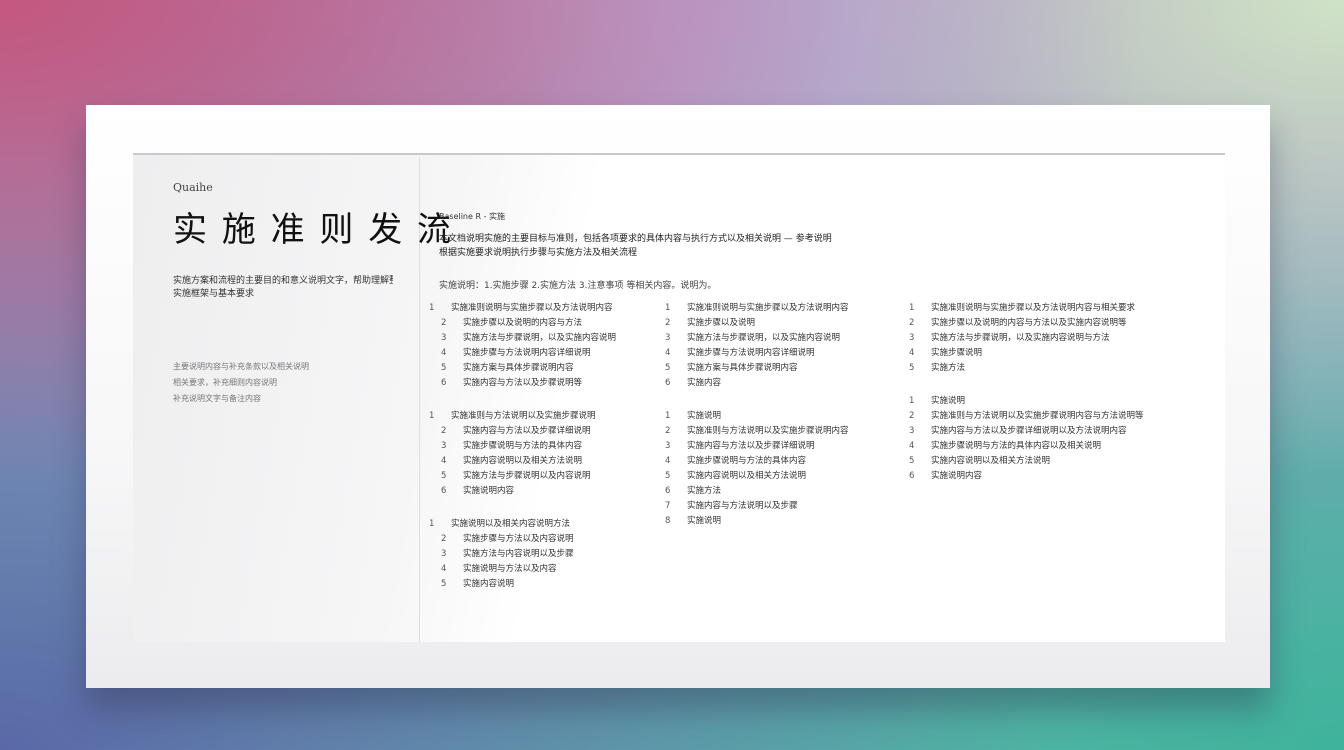  I want to click on list-item: 3 实施方法与内容说明以及步骤, so click(541, 554).